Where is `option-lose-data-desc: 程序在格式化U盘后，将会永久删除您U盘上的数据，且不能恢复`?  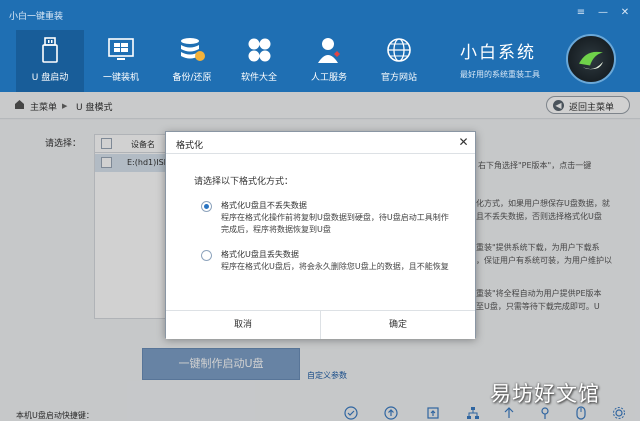 option-lose-data-desc: 程序在格式化U盘后，将会永久删除您U盘上的数据，且不能恢复 is located at coordinates (341, 267).